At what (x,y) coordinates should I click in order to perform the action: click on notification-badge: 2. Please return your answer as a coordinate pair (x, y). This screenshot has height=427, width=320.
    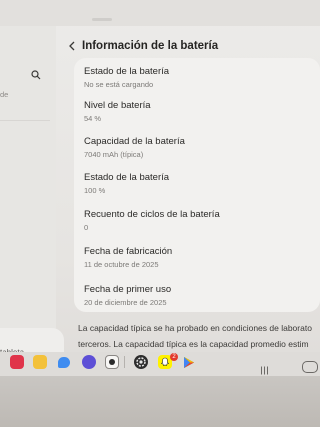
    Looking at the image, I should click on (174, 357).